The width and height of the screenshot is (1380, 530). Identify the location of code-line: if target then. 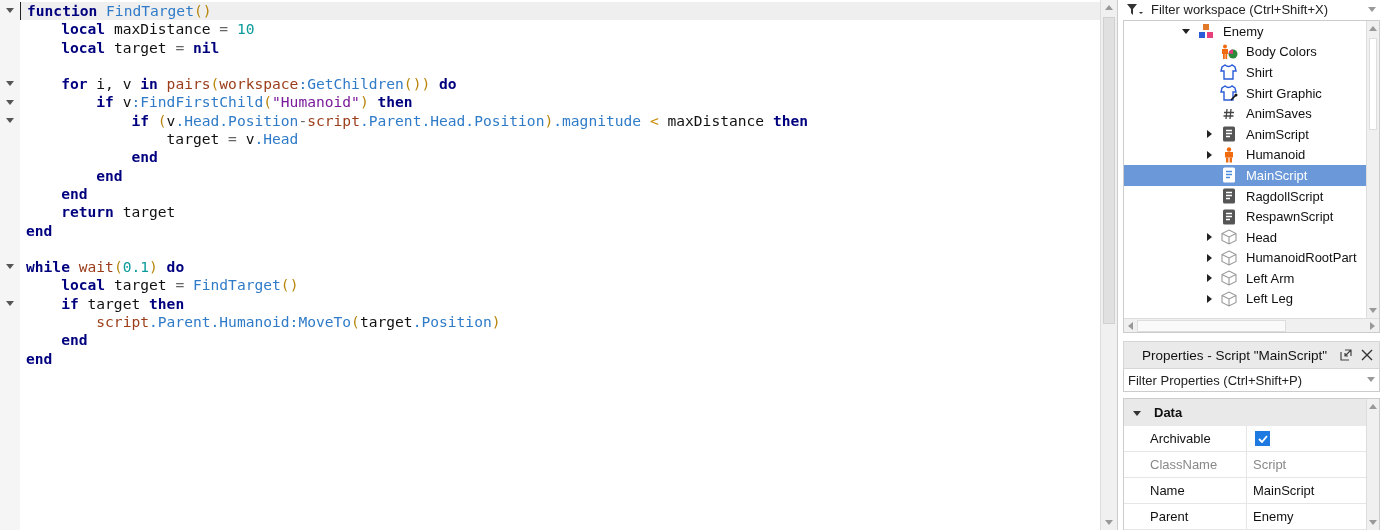
(123, 304).